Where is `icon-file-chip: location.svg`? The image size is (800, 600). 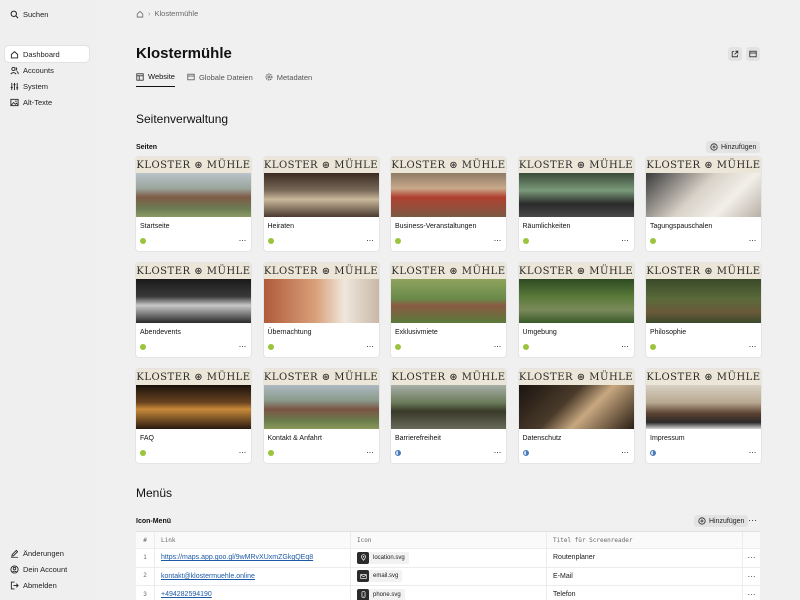
icon-file-chip: location.svg is located at coordinates (383, 557).